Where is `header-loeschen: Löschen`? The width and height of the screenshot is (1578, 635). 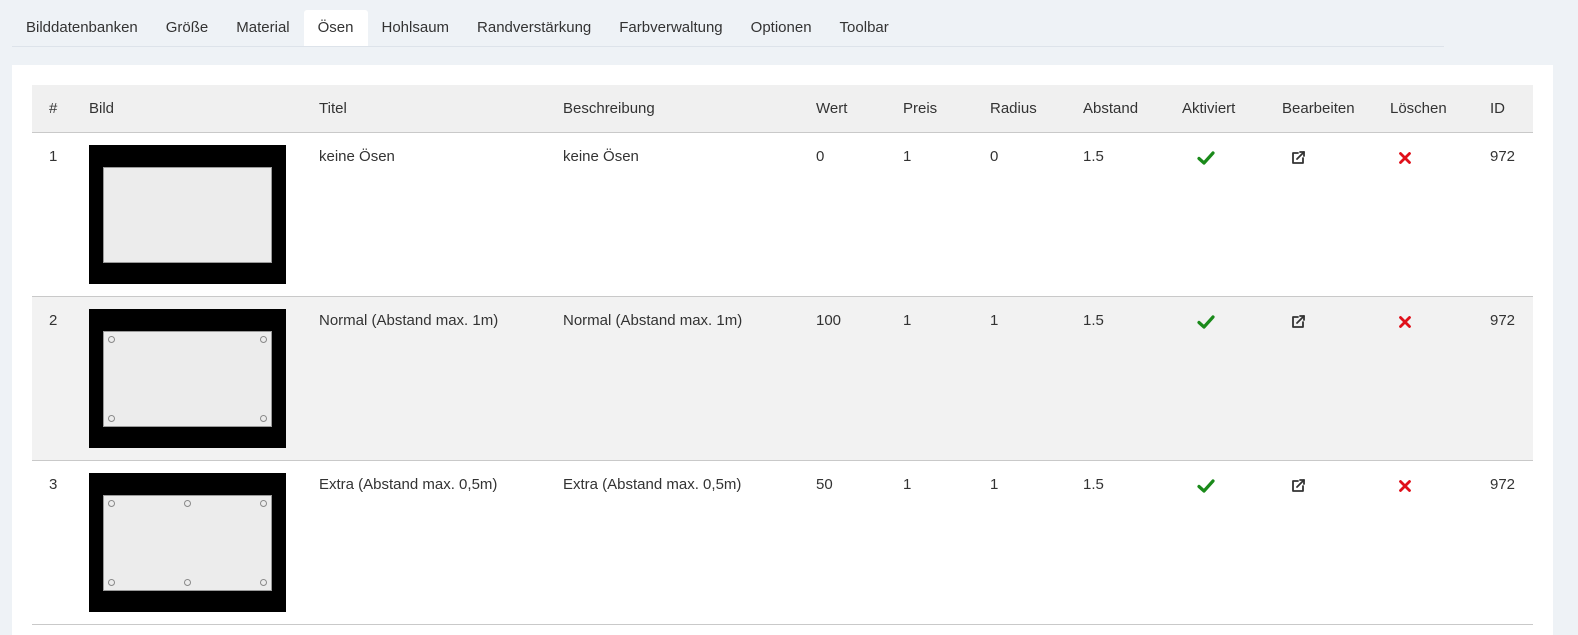
header-loeschen: Löschen is located at coordinates (1423, 109).